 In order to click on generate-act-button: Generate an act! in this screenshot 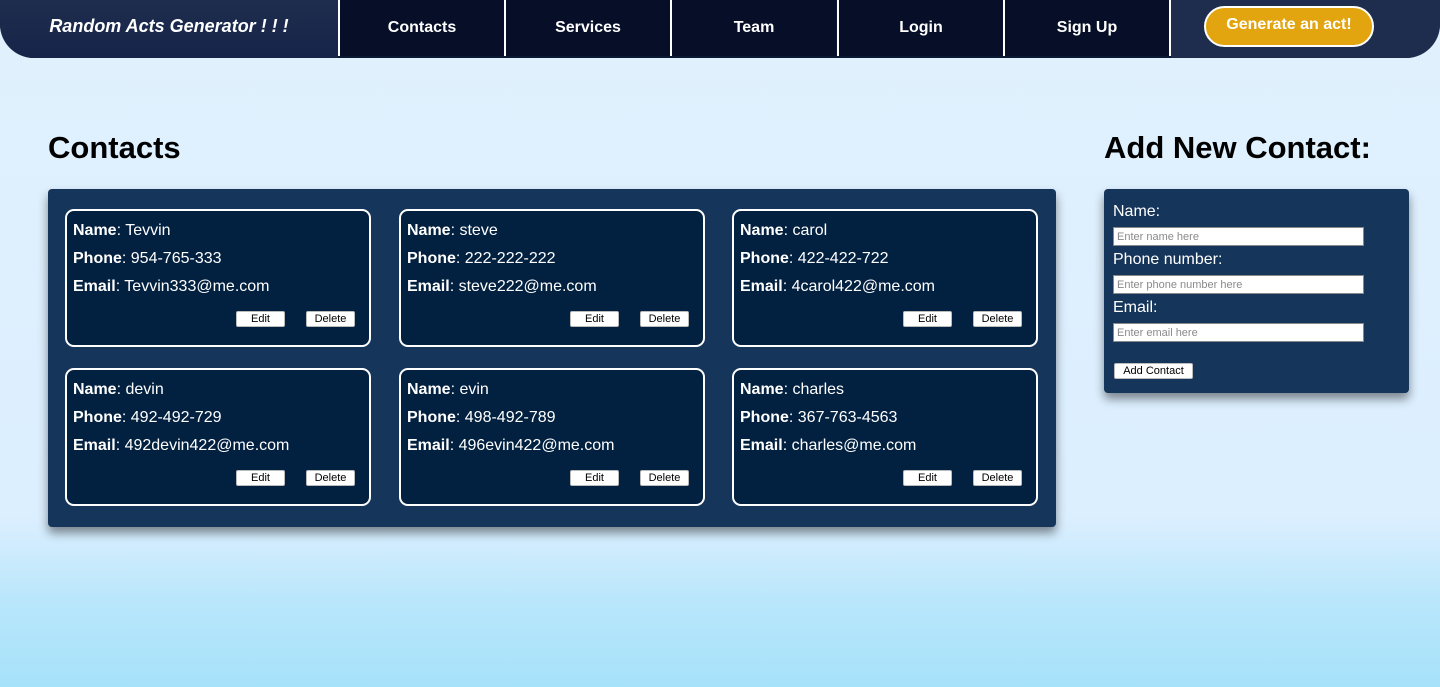, I will do `click(1289, 26)`.